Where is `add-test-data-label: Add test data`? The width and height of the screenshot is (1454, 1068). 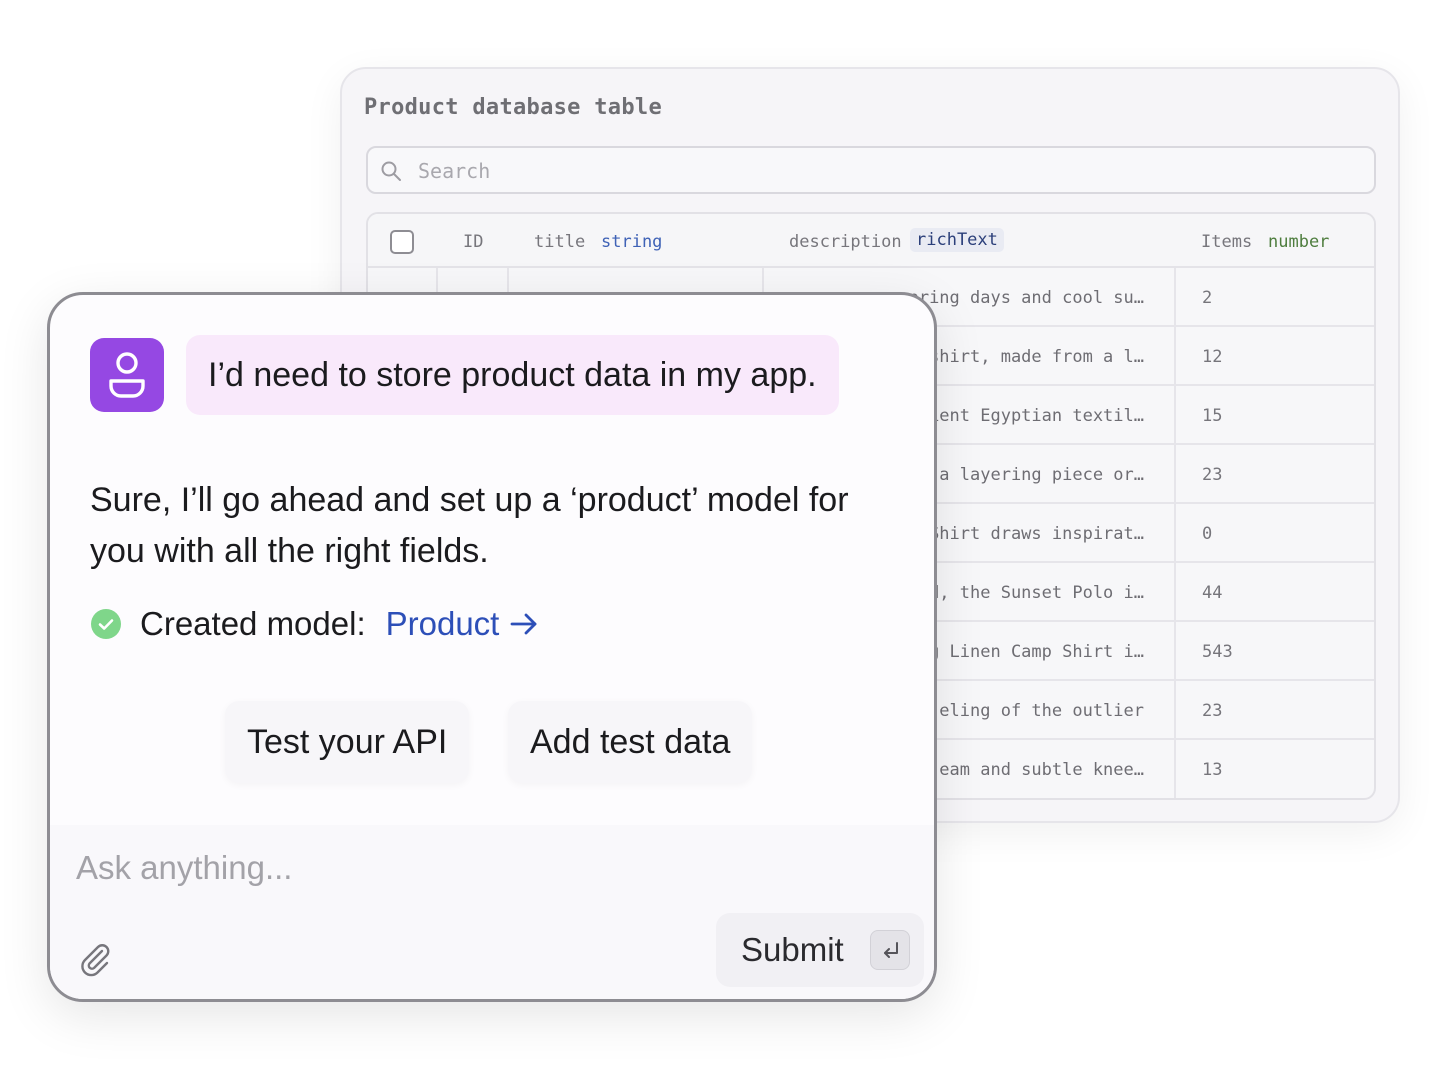
add-test-data-label: Add test data is located at coordinates (630, 741).